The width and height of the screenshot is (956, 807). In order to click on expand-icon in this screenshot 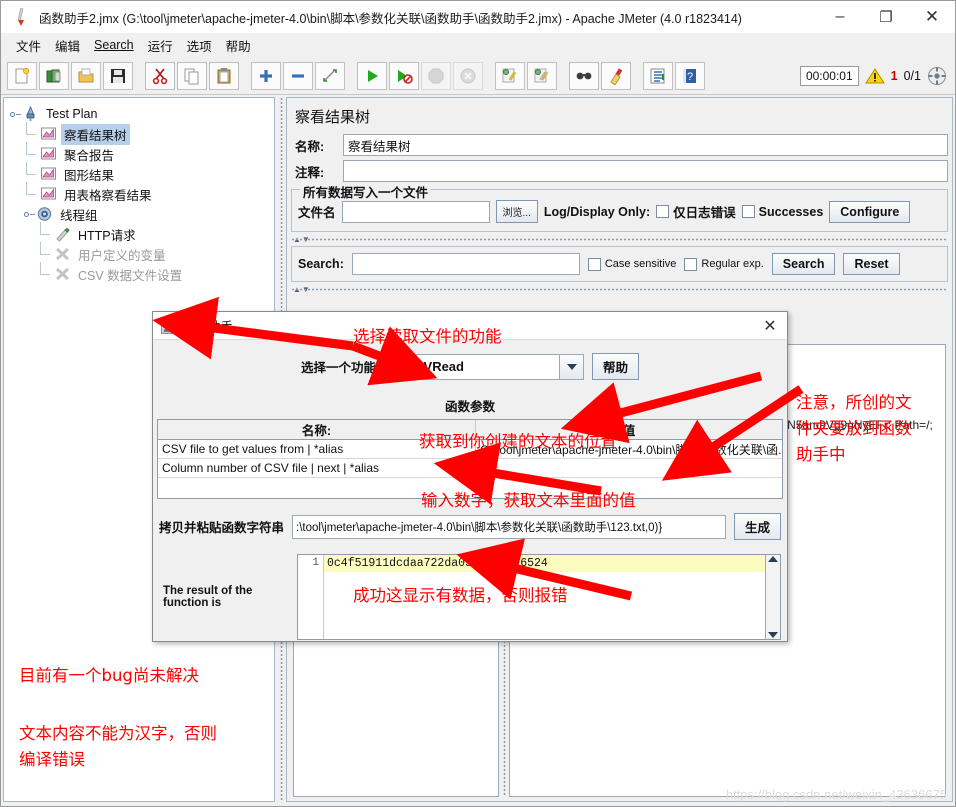, I will do `click(266, 75)`.